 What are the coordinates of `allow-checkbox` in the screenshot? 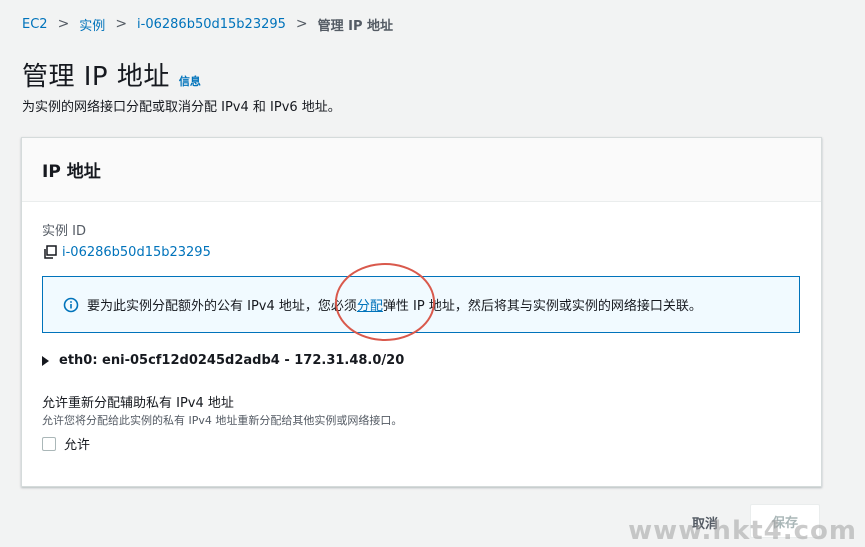 It's located at (49, 443).